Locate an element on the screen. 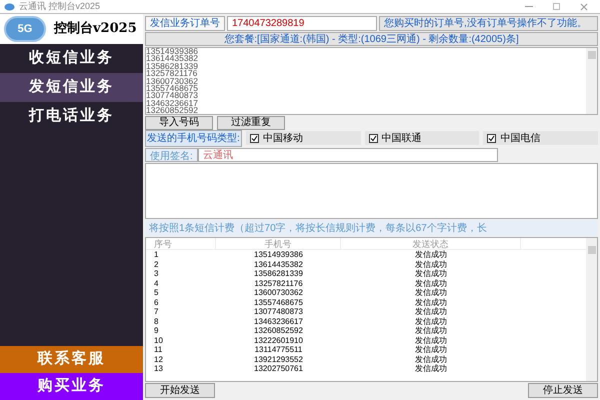  table-cell-text: 13463236617 is located at coordinates (278, 321).